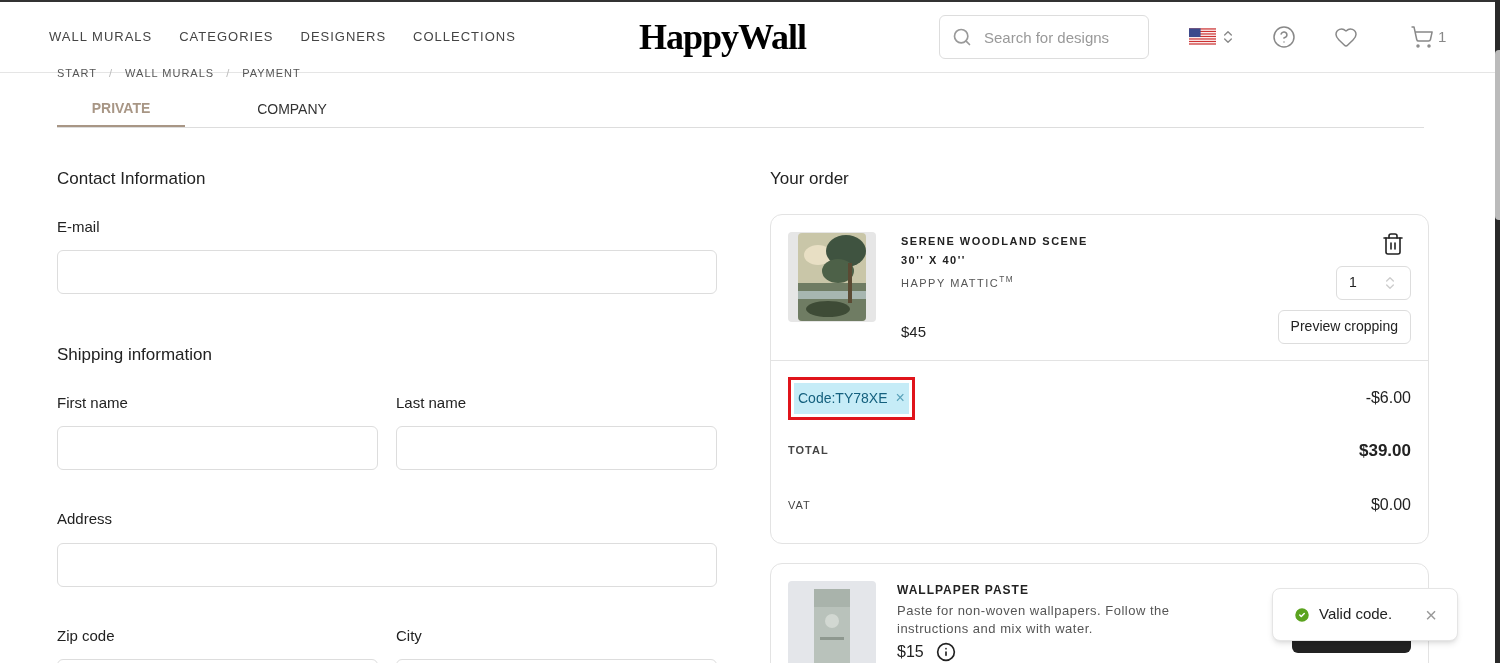 This screenshot has height=663, width=1500. What do you see at coordinates (1390, 505) in the screenshot?
I see `summary-value: $0.00` at bounding box center [1390, 505].